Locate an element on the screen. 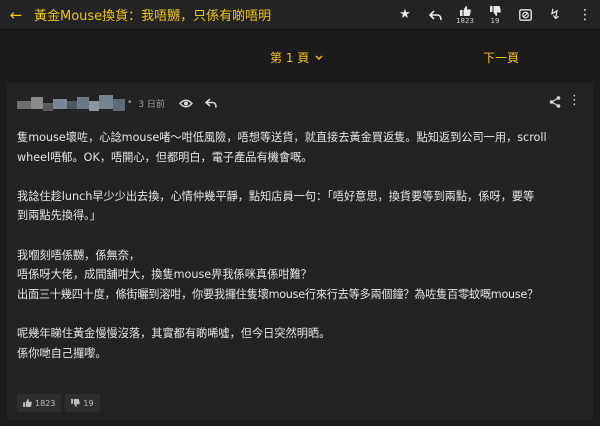 The image size is (600, 426). flash-button: ↯ is located at coordinates (555, 15).